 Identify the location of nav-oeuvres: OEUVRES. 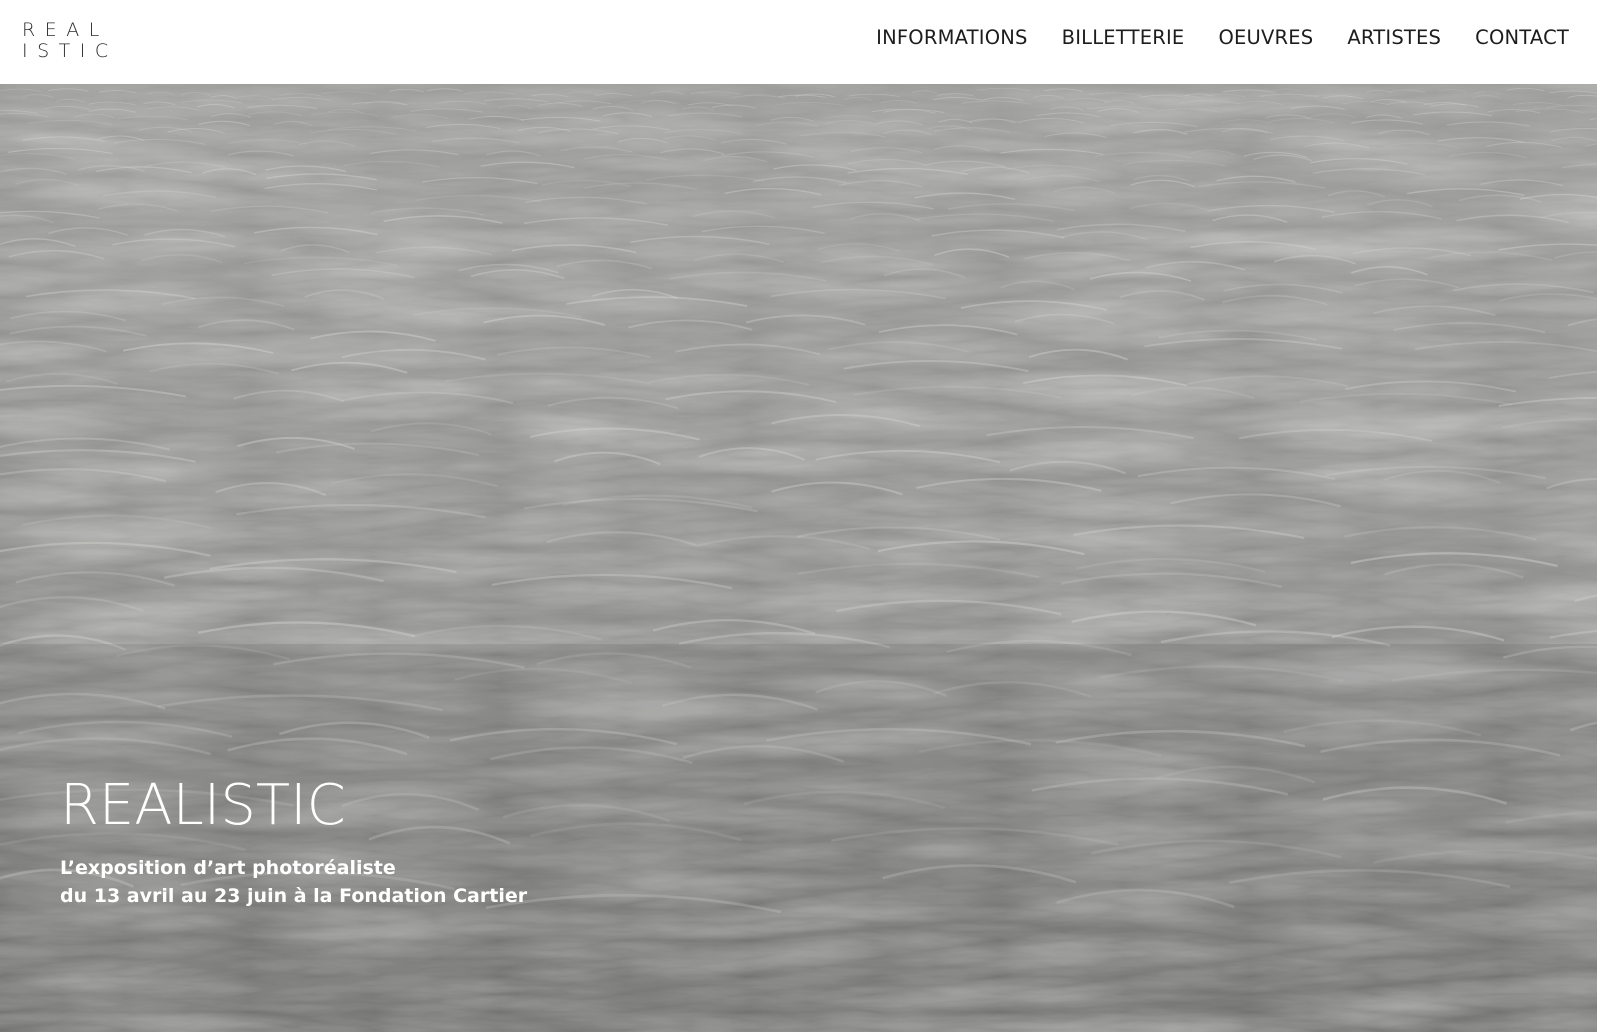
(1265, 38).